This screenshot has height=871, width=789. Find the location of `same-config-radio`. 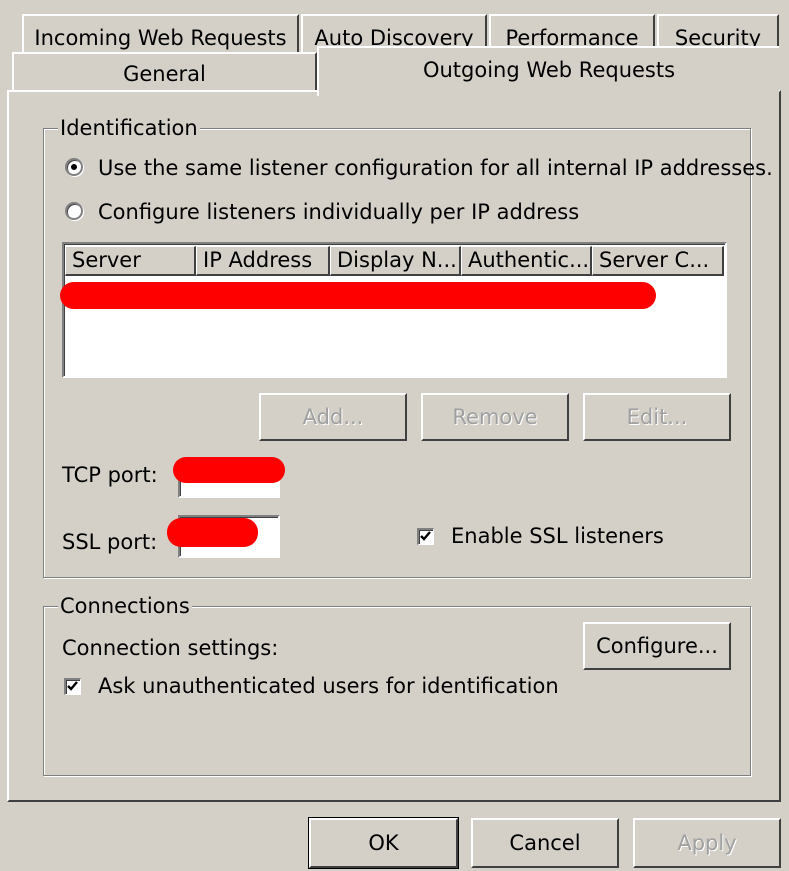

same-config-radio is located at coordinates (74, 167).